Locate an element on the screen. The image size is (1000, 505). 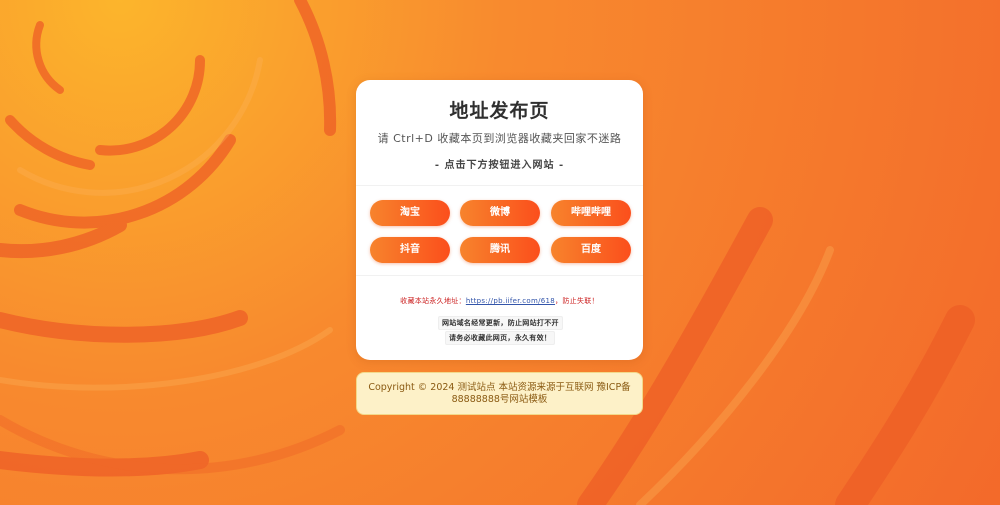
page-title: 地址发布页 is located at coordinates (499, 111).